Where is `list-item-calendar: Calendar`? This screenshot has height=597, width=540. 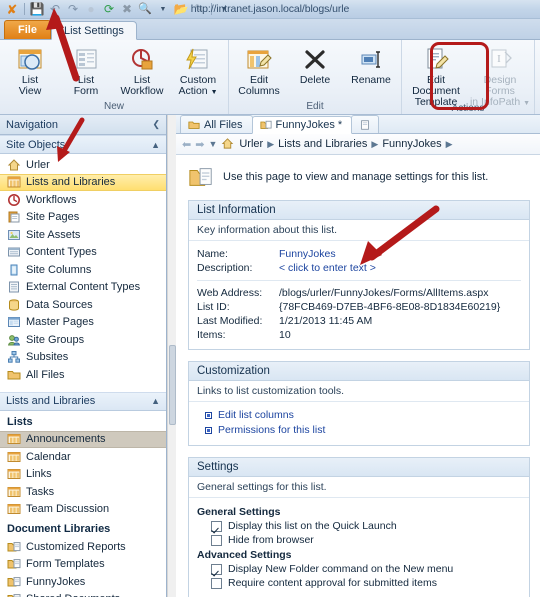 list-item-calendar: Calendar is located at coordinates (83, 457).